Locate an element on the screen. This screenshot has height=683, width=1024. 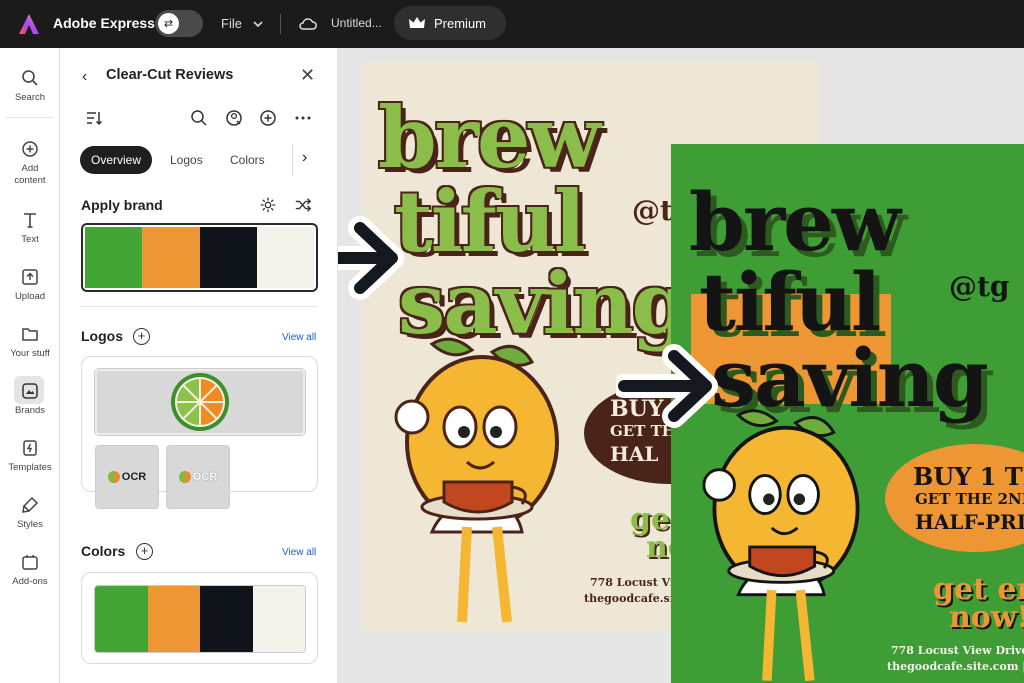
rail-divider is located at coordinates (30, 117).